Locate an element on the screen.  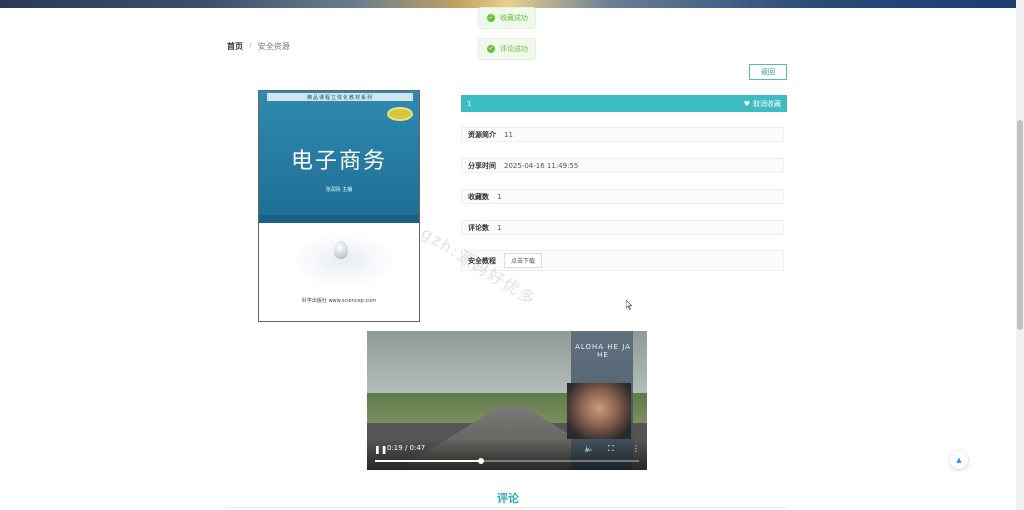
comments-divider is located at coordinates (507, 507).